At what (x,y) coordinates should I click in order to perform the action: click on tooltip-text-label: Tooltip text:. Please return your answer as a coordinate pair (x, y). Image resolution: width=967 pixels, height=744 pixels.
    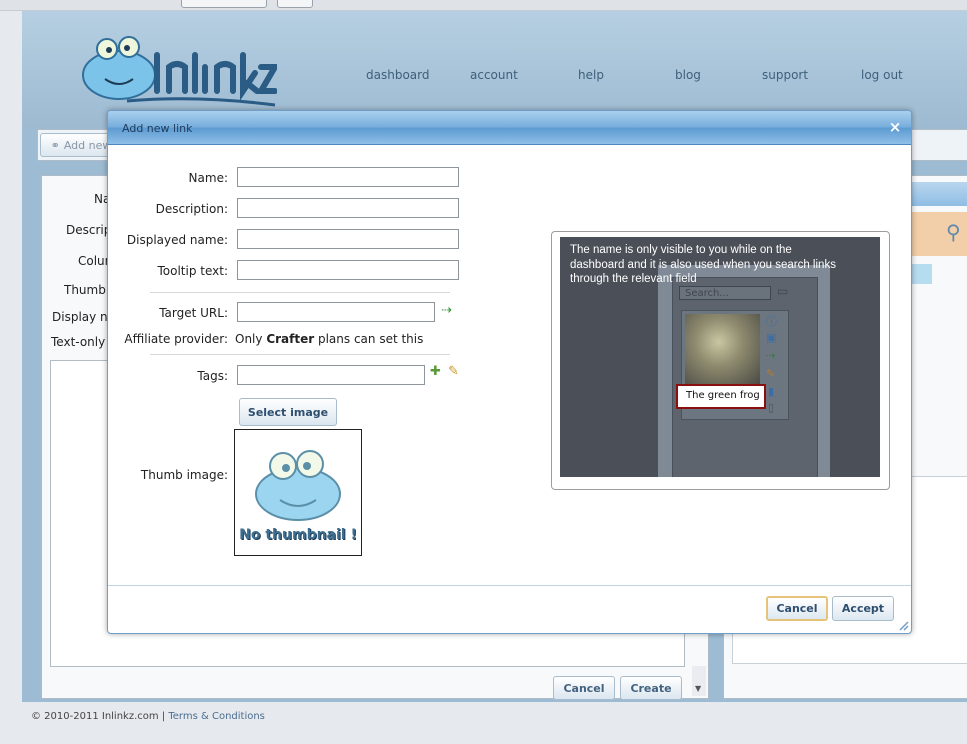
    Looking at the image, I should click on (192, 271).